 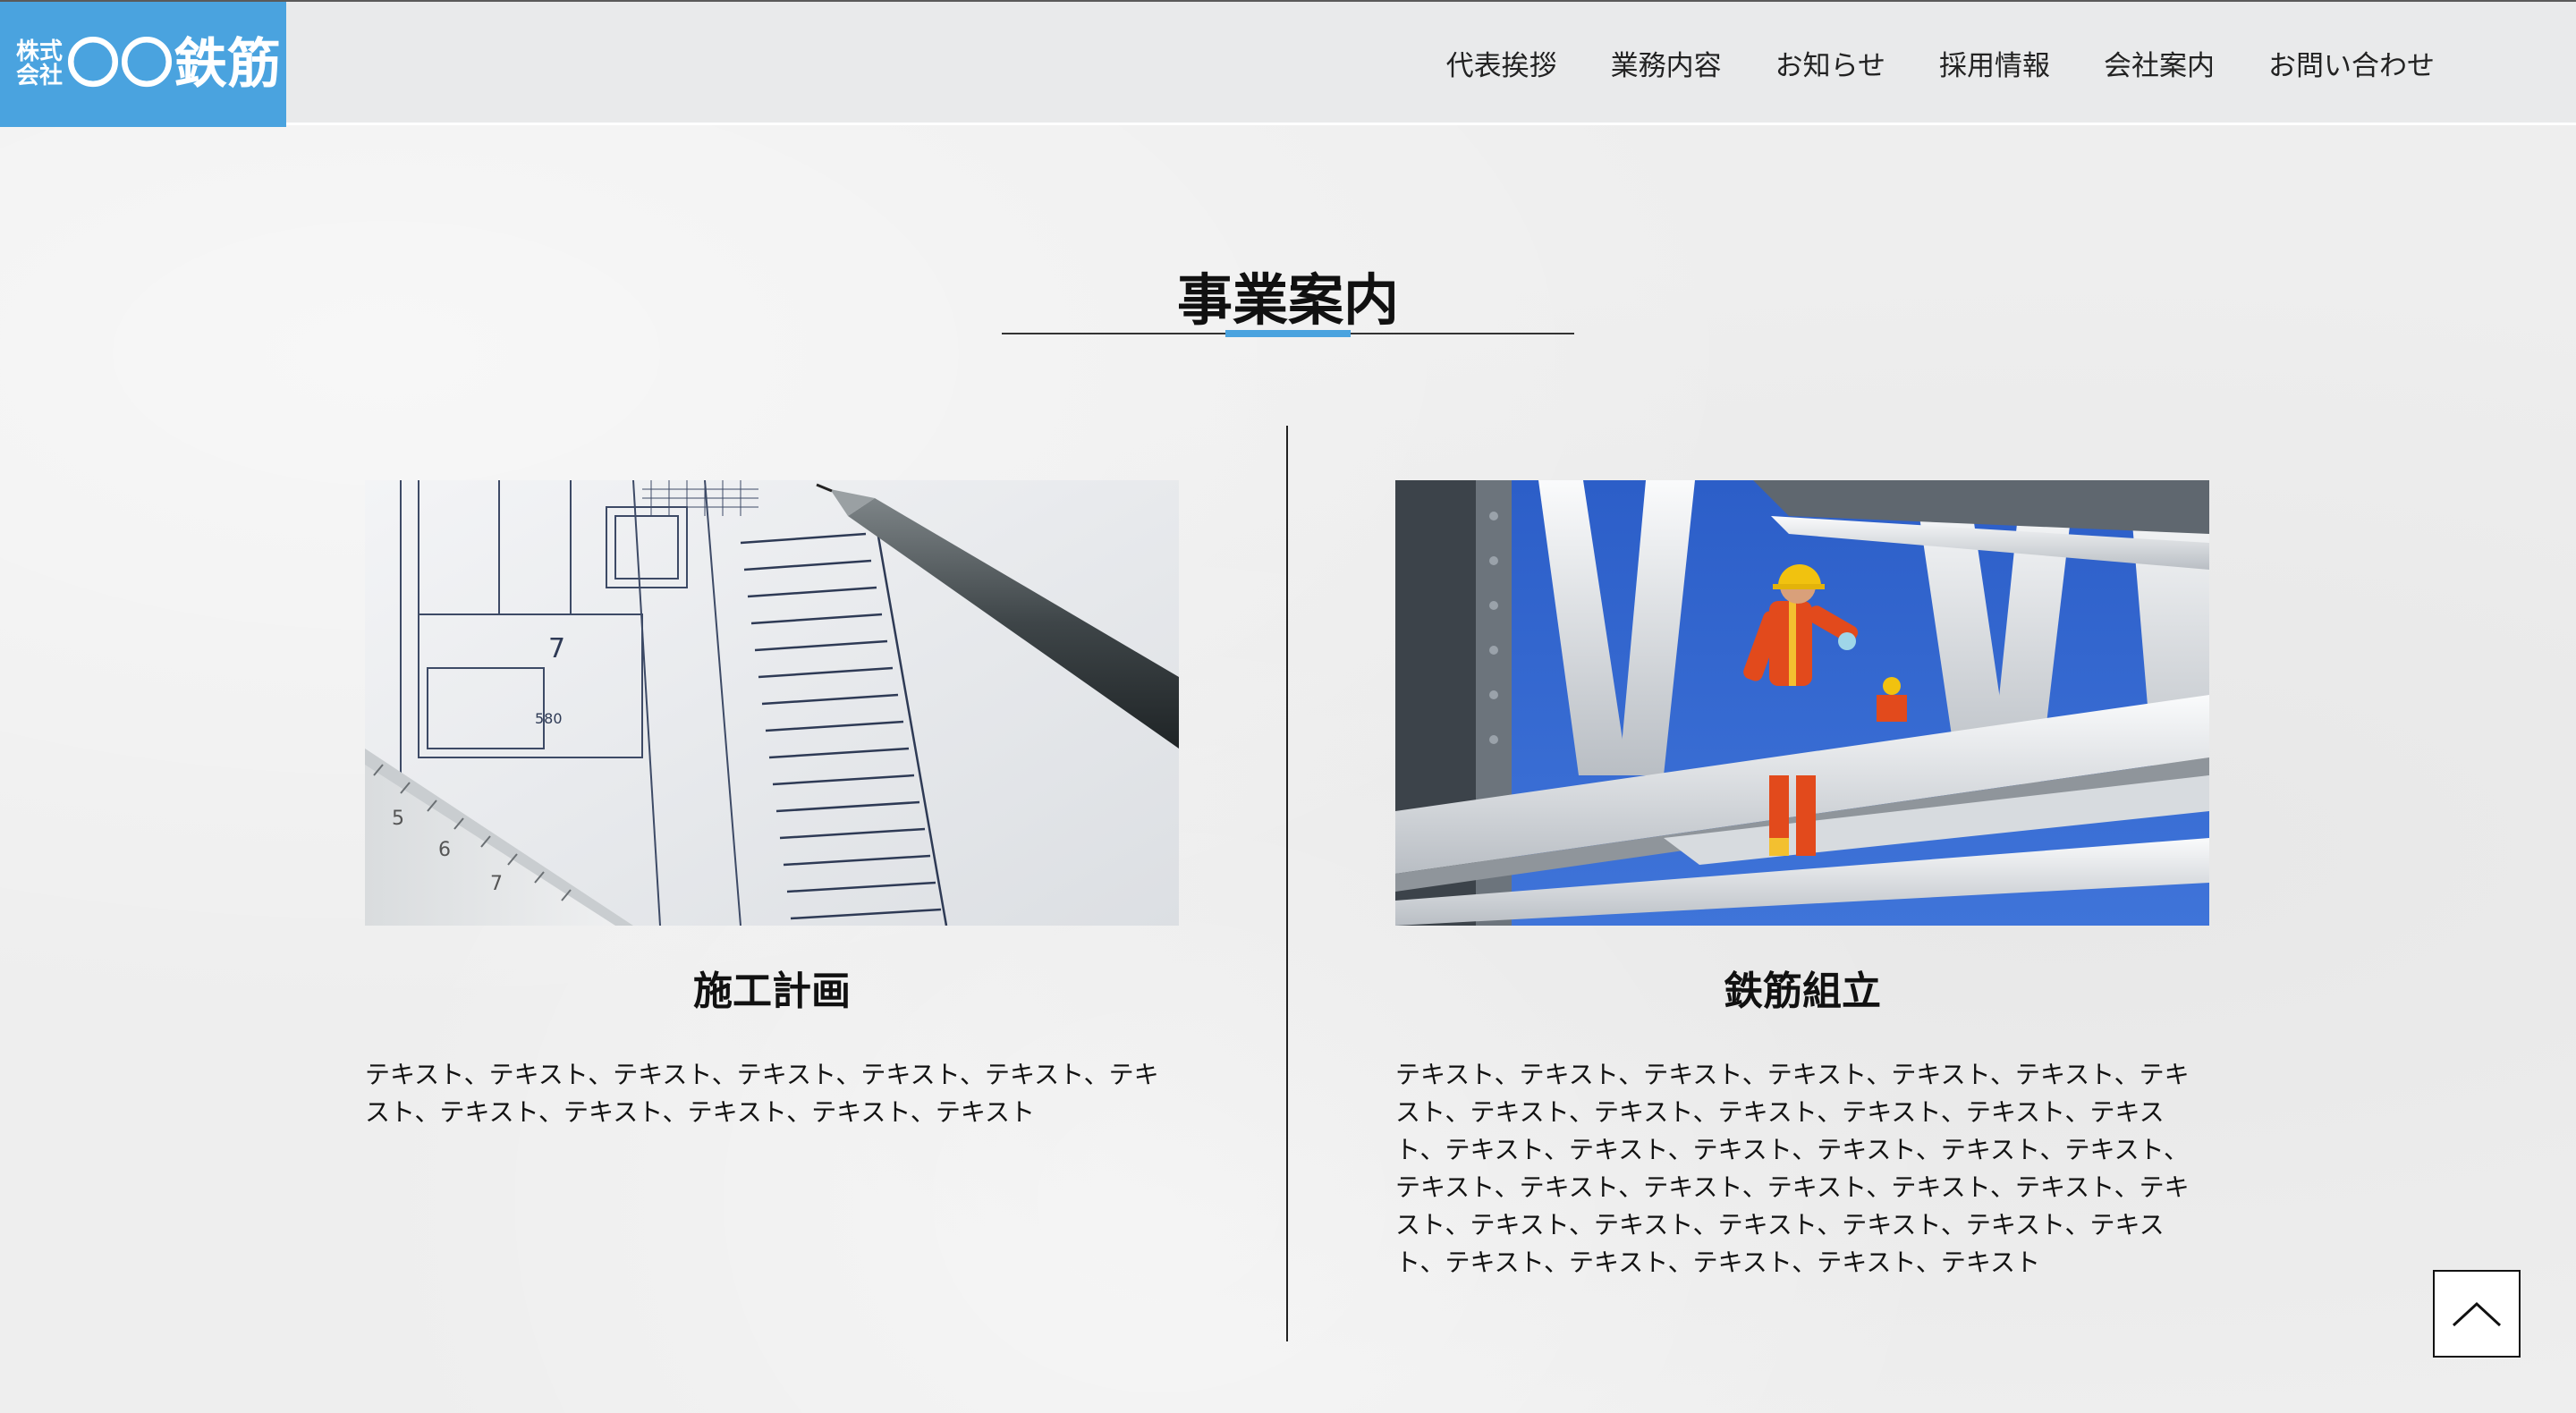 I want to click on section-title: 事業案内, so click(x=1287, y=300).